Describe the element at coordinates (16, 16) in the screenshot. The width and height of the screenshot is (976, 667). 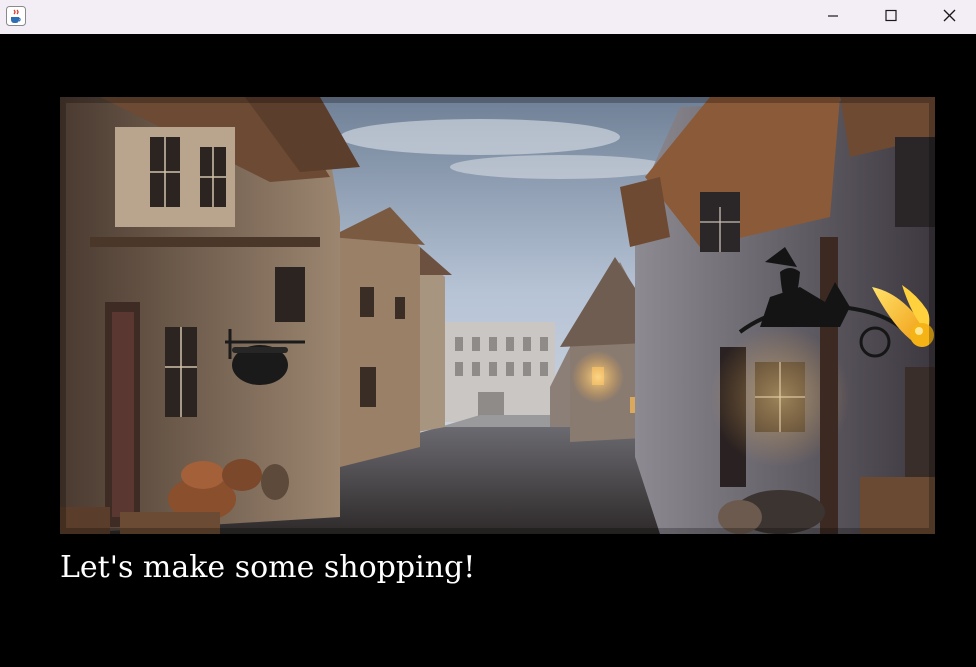
I see `java-cup-icon` at that location.